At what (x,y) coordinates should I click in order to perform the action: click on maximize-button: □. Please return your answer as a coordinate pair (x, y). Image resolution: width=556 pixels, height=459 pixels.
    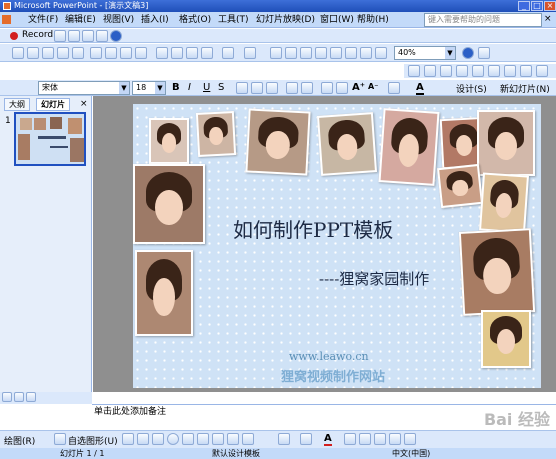
    Looking at the image, I should click on (537, 6).